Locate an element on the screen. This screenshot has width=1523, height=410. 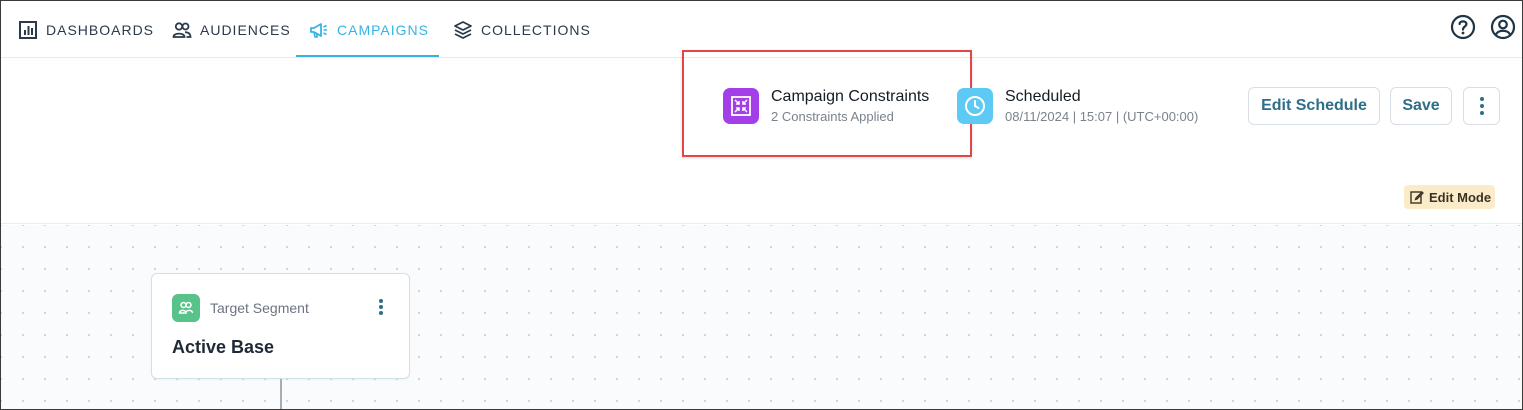
edit-mode-label: Edit Mode is located at coordinates (1460, 197).